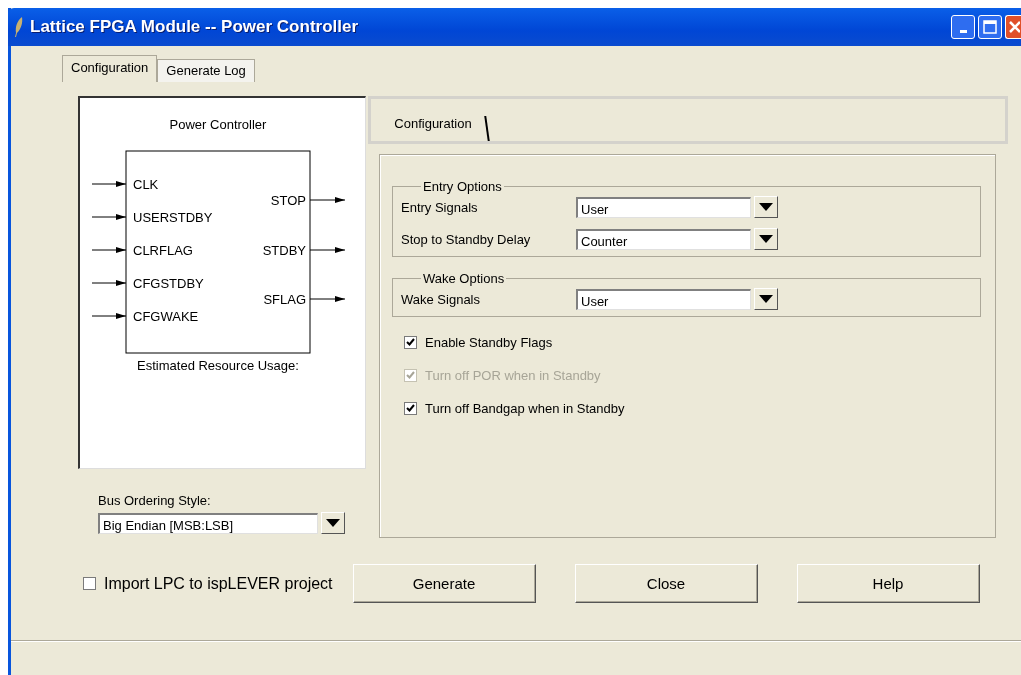 The height and width of the screenshot is (675, 1021). What do you see at coordinates (146, 184) in the screenshot?
I see `pin-label: CLK` at bounding box center [146, 184].